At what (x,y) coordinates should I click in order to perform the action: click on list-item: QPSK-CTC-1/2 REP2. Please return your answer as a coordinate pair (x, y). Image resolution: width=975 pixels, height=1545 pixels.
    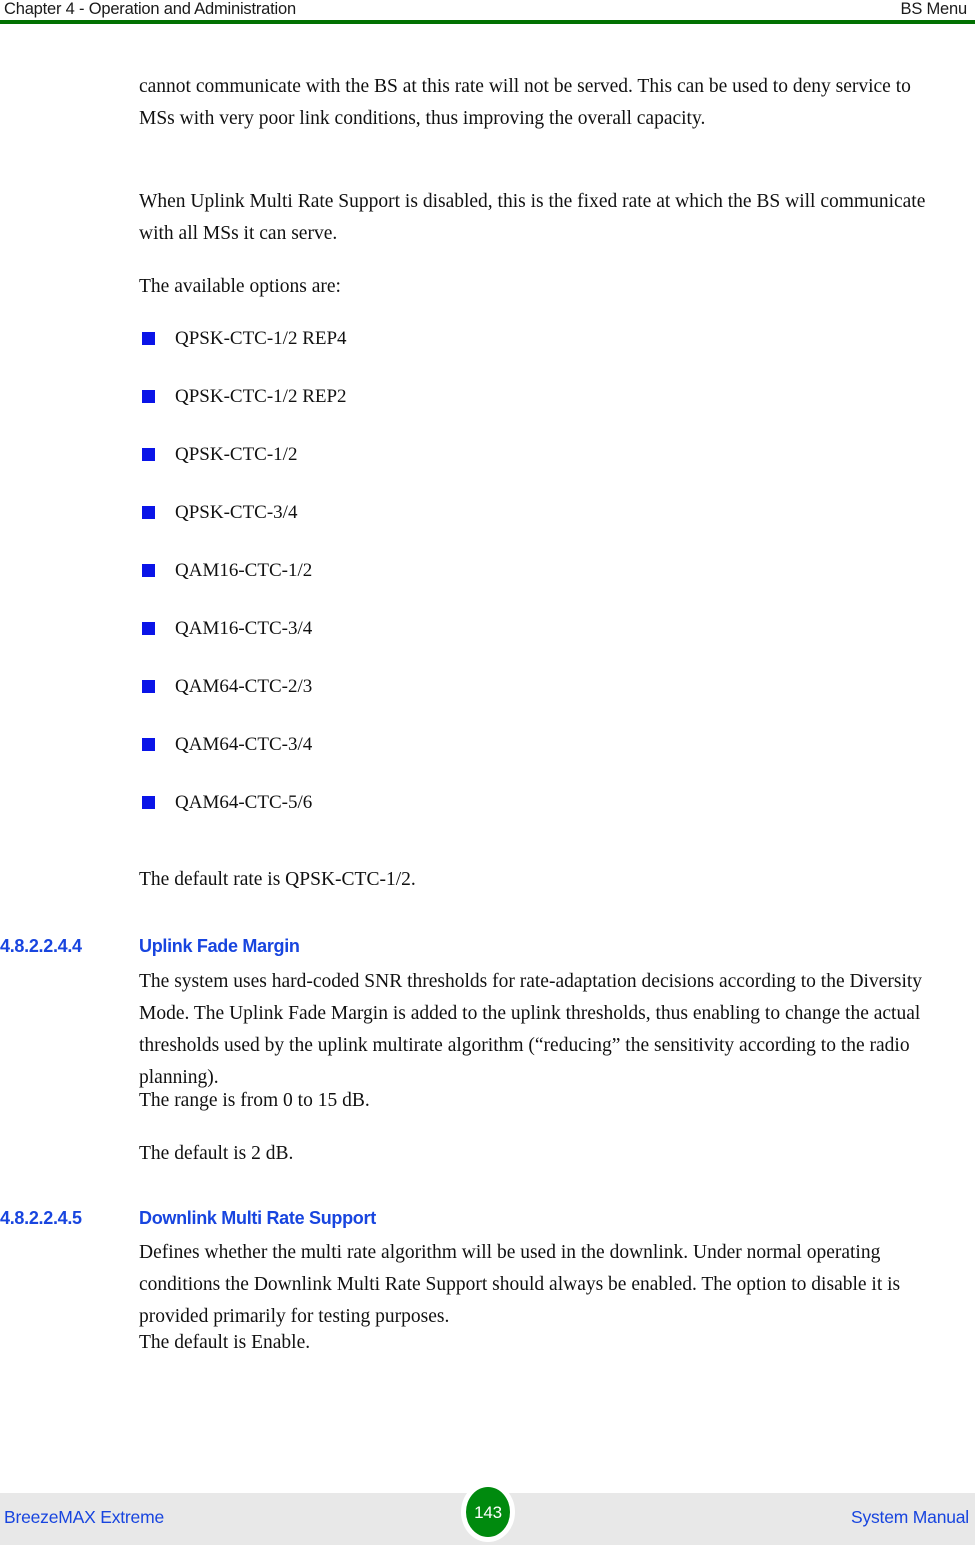
    Looking at the image, I should click on (542, 397).